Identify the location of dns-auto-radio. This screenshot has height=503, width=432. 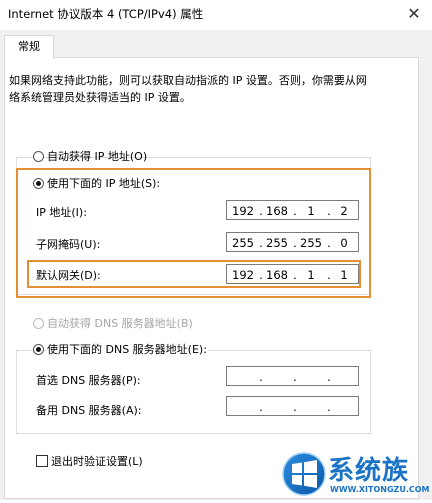
(38, 323).